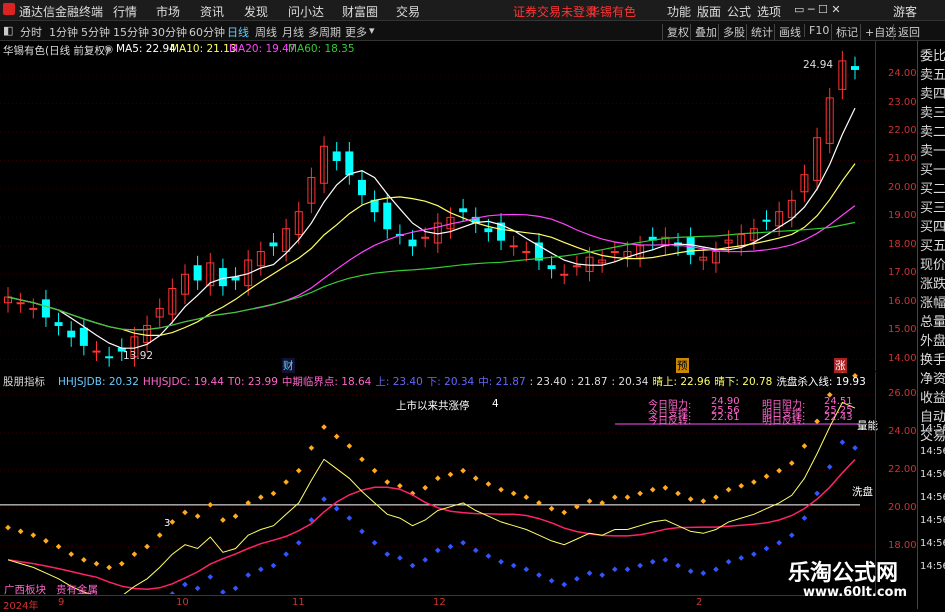 Image resolution: width=945 pixels, height=612 pixels. I want to click on event-marker-forecast: 预, so click(682, 365).